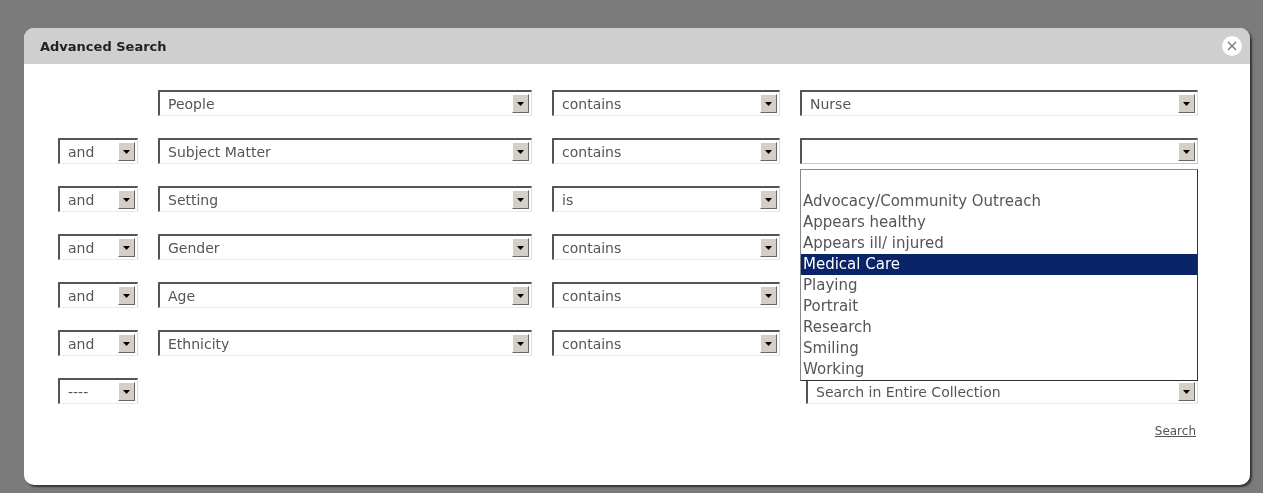  I want to click on field-select: People, so click(345, 103).